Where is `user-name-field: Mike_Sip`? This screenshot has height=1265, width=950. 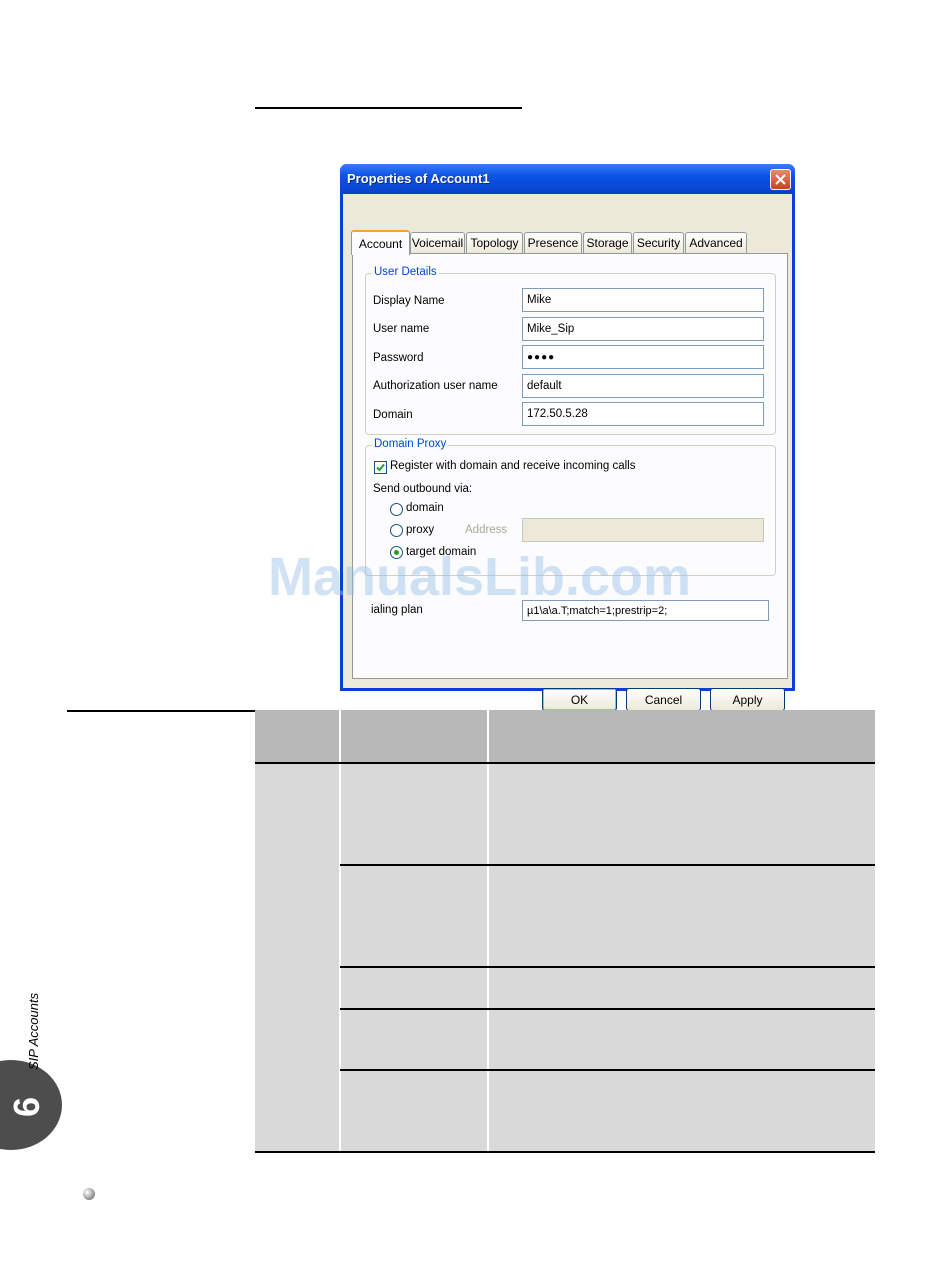
user-name-field: Mike_Sip is located at coordinates (643, 329).